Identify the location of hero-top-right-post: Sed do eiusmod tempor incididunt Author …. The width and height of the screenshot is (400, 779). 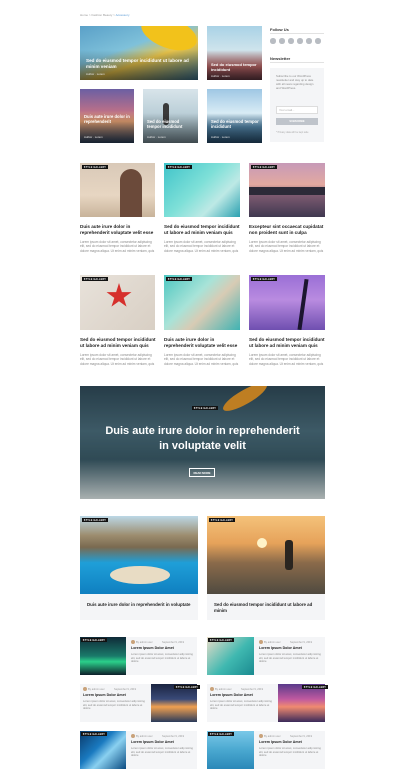
(234, 53).